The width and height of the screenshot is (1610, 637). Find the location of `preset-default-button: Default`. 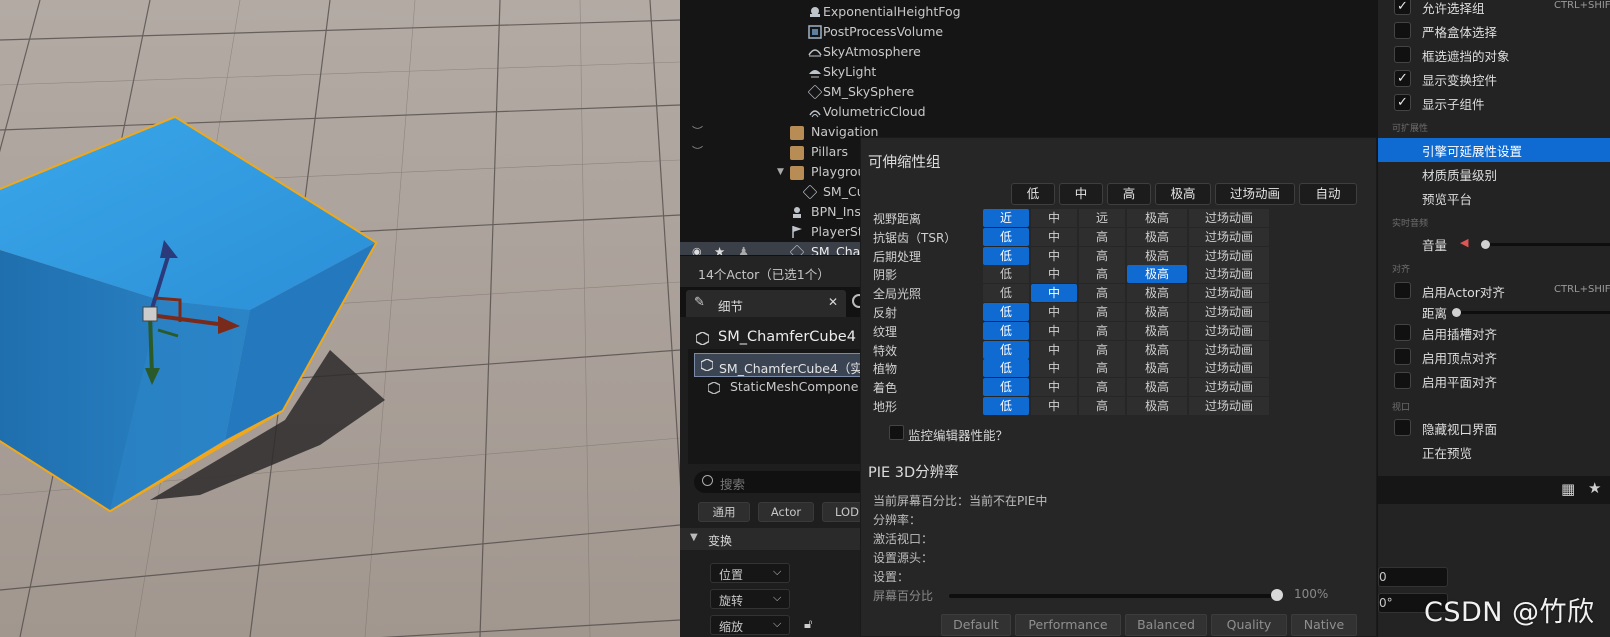

preset-default-button: Default is located at coordinates (976, 625).